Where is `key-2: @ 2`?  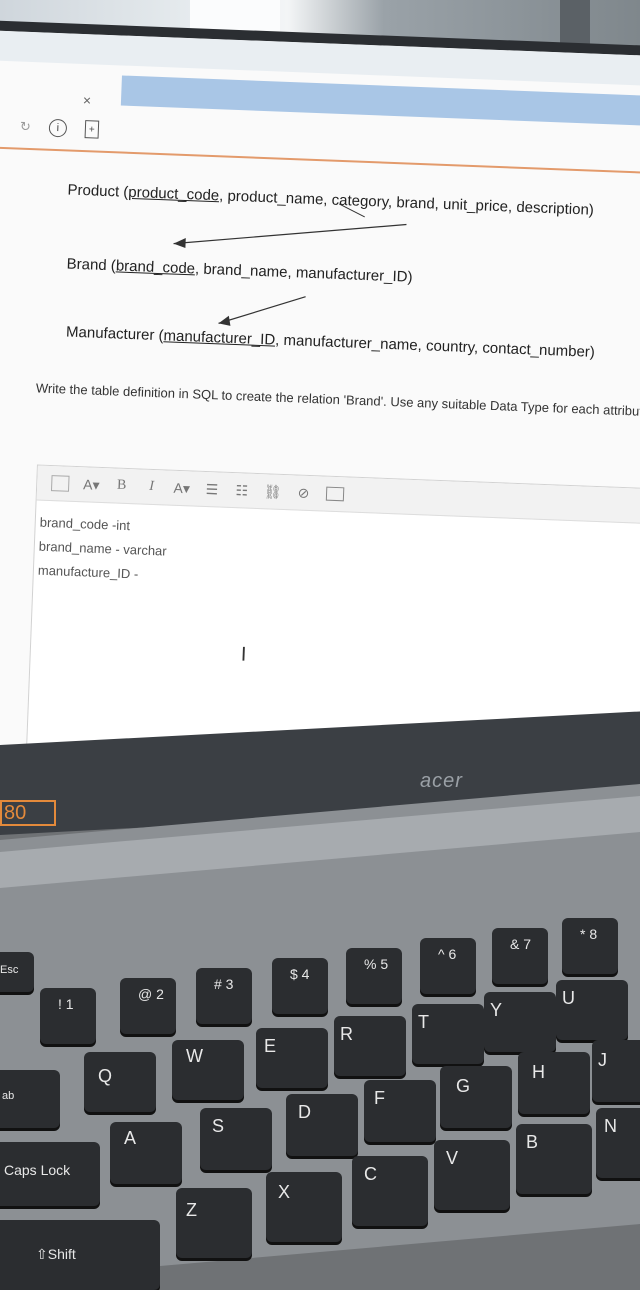
key-2: @ 2 is located at coordinates (148, 1006).